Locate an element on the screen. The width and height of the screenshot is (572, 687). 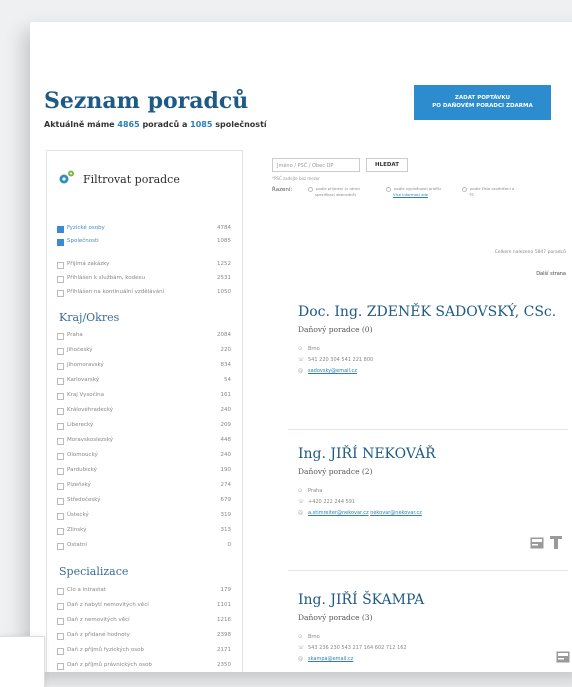
search-input: Jméno / PSČ / Obec DP is located at coordinates (316, 165).